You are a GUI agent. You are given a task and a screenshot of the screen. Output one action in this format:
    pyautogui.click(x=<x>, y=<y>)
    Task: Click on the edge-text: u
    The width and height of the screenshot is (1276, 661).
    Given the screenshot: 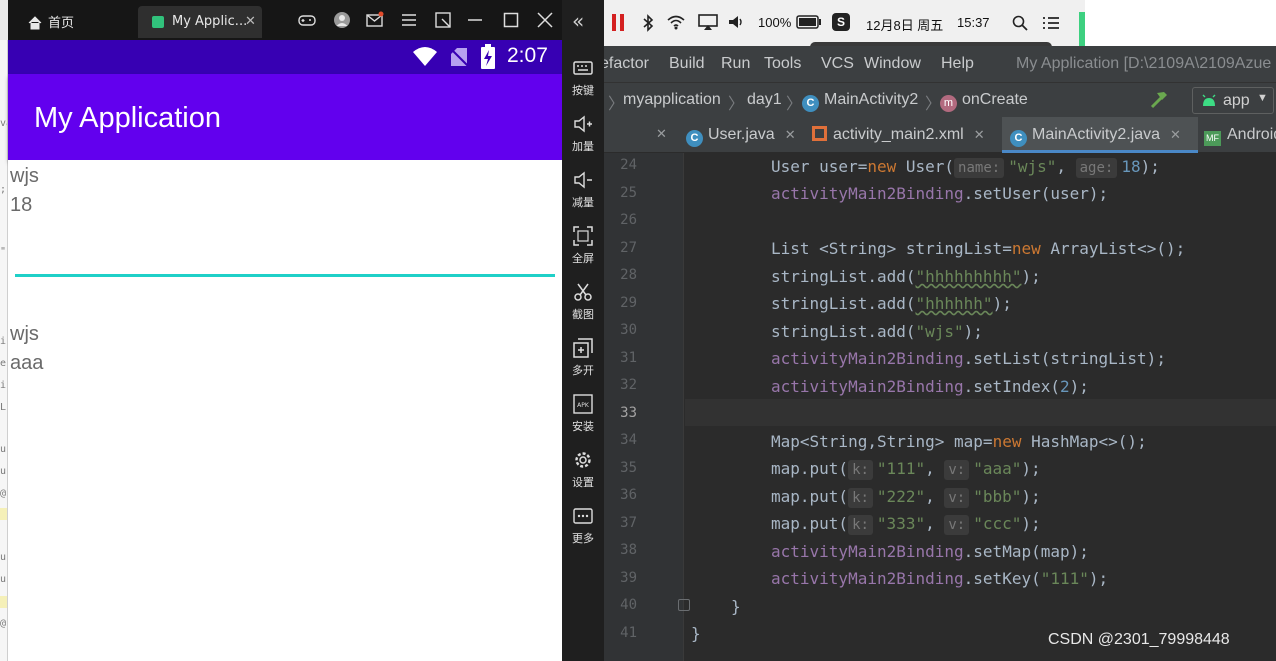 What is the action you would take?
    pyautogui.click(x=3, y=449)
    